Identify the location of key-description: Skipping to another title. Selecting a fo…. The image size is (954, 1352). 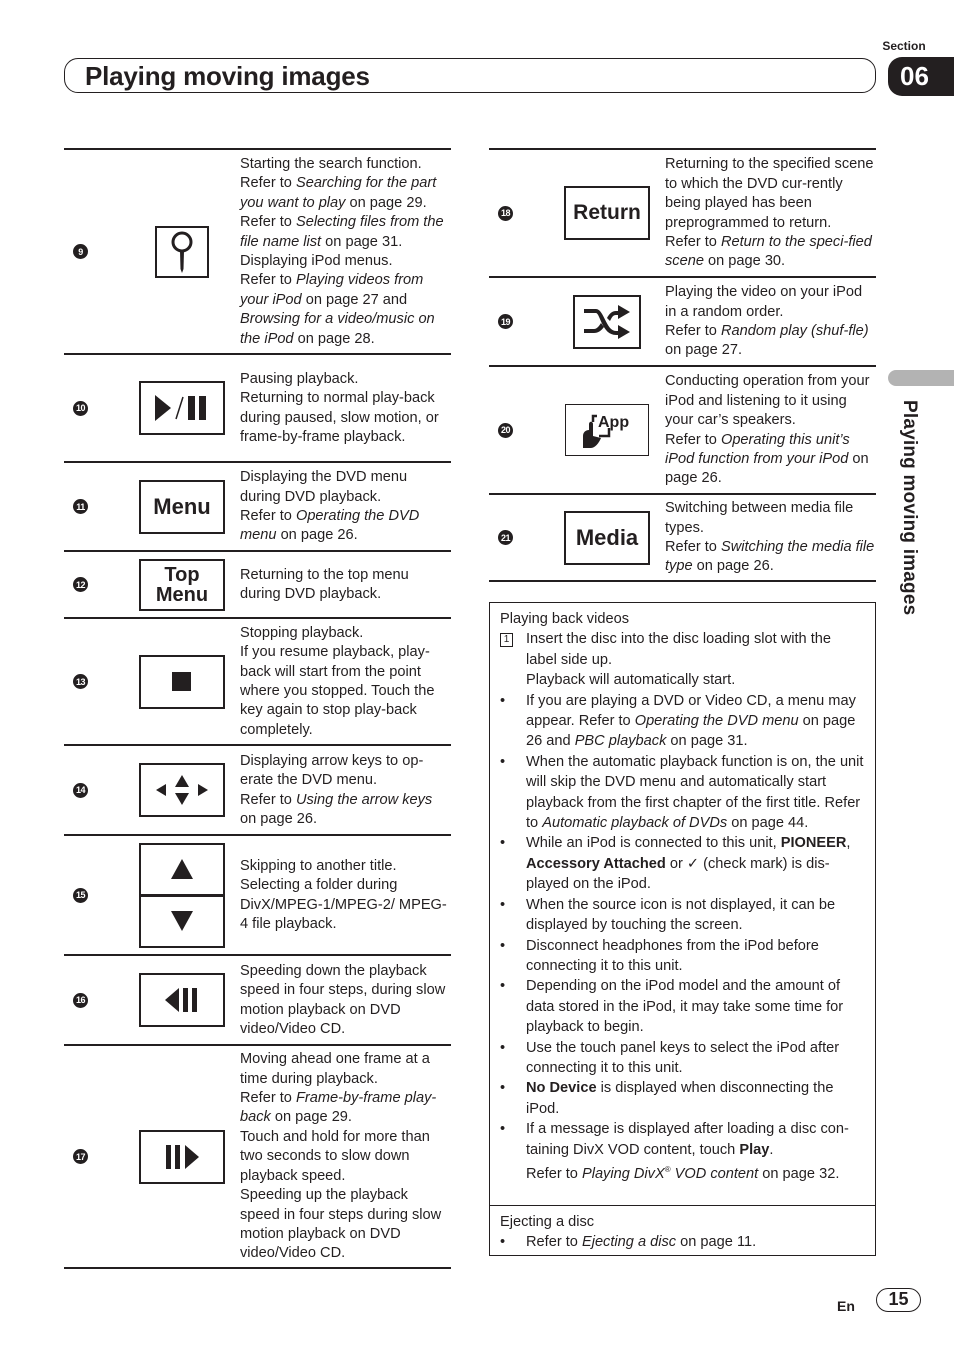
(343, 894).